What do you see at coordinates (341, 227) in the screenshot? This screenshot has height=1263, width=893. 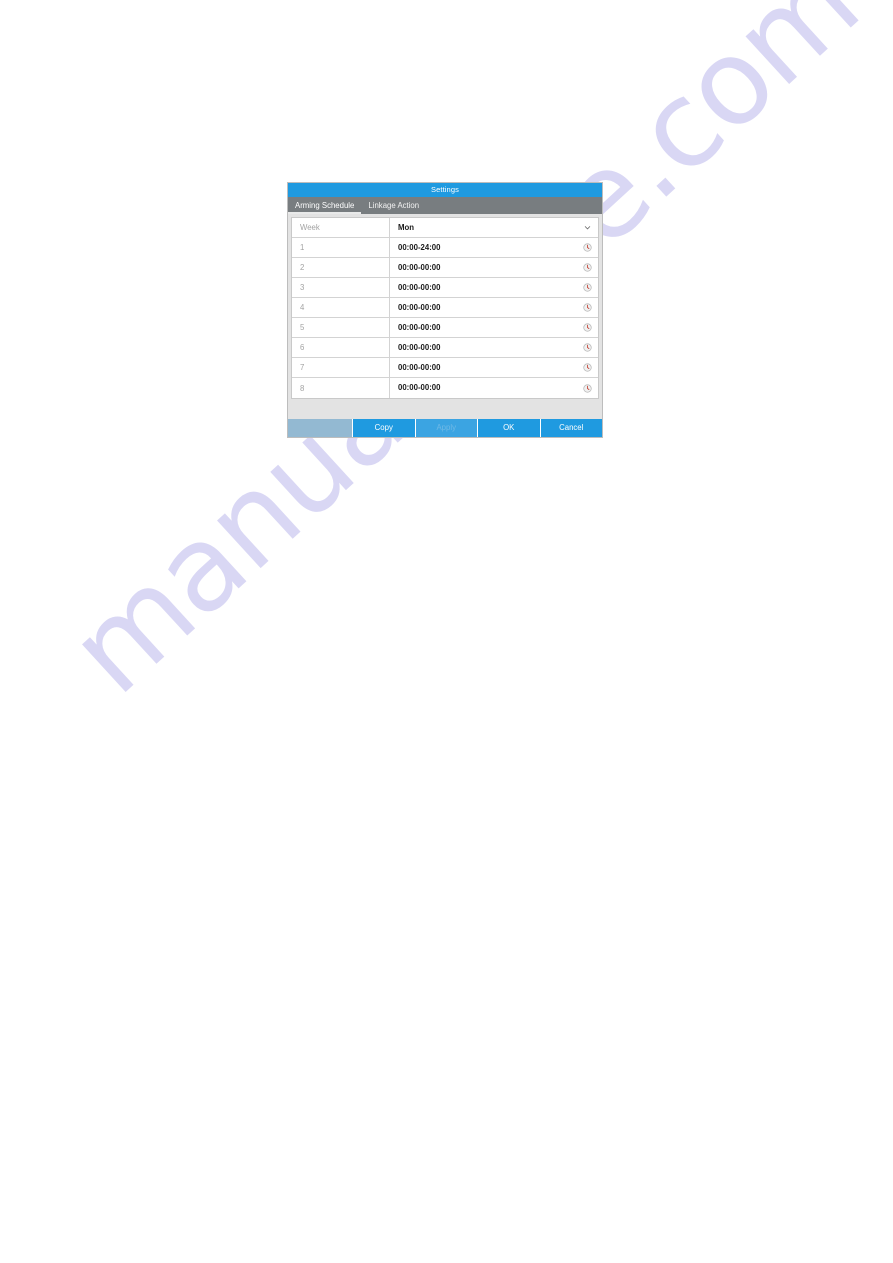 I see `week-label: Week` at bounding box center [341, 227].